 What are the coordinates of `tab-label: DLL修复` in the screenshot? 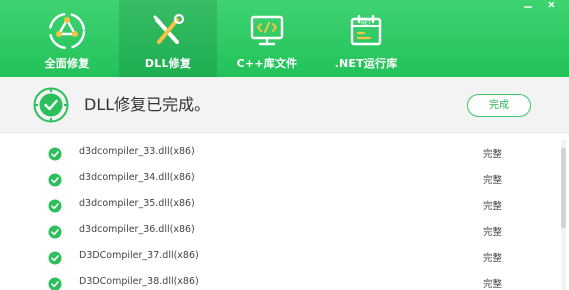 It's located at (168, 63).